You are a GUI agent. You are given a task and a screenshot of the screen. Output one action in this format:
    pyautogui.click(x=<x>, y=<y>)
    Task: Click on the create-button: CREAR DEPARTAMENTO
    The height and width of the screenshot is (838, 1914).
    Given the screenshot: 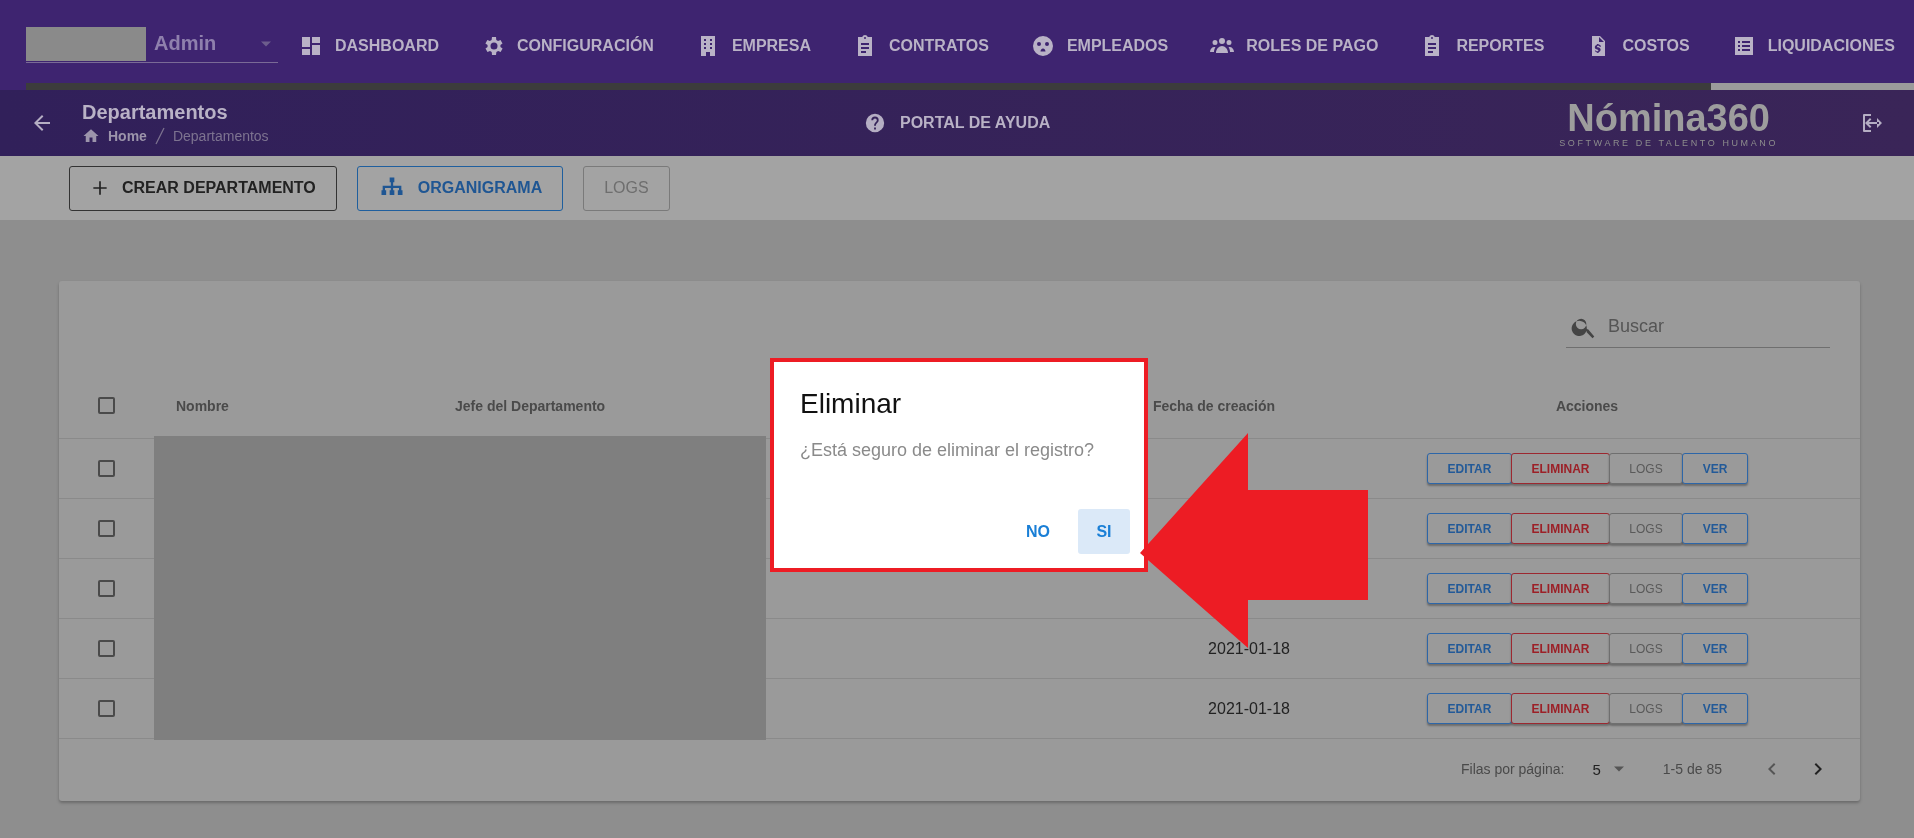 What is the action you would take?
    pyautogui.click(x=203, y=188)
    